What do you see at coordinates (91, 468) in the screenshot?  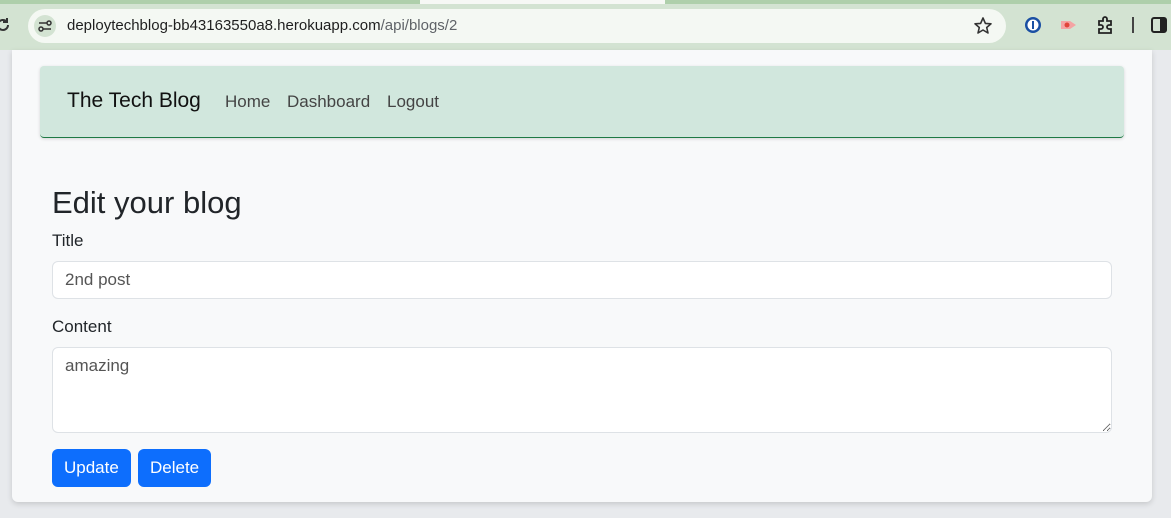 I see `update-button: Update` at bounding box center [91, 468].